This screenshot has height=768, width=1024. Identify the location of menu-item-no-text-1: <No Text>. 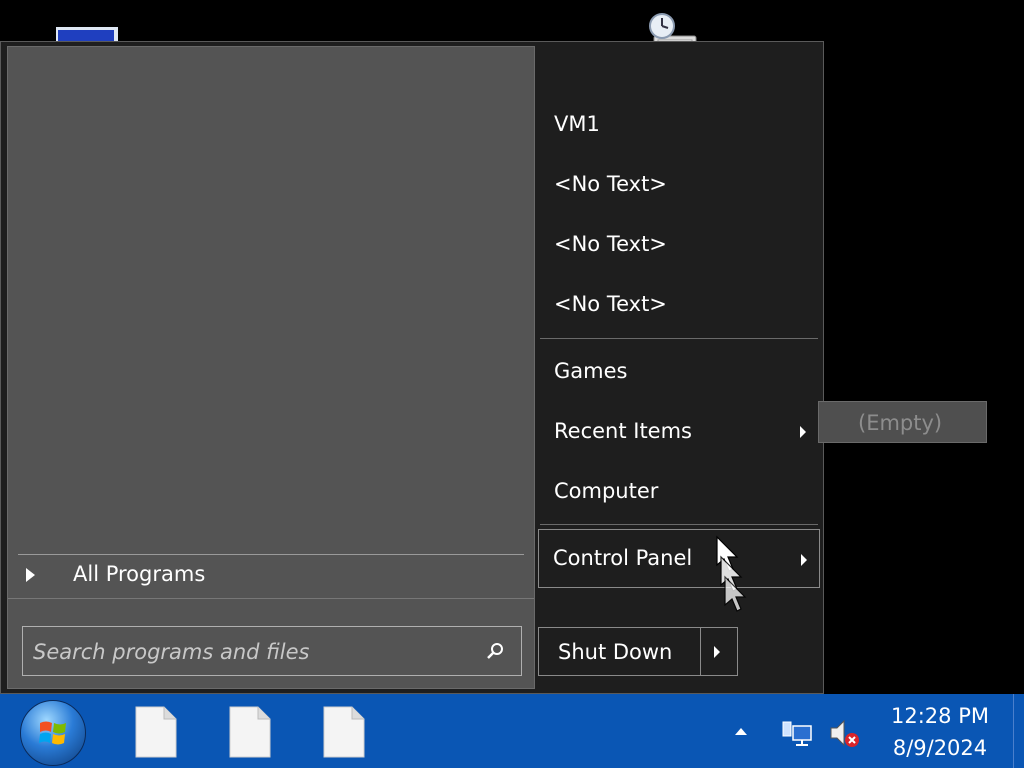
(679, 187).